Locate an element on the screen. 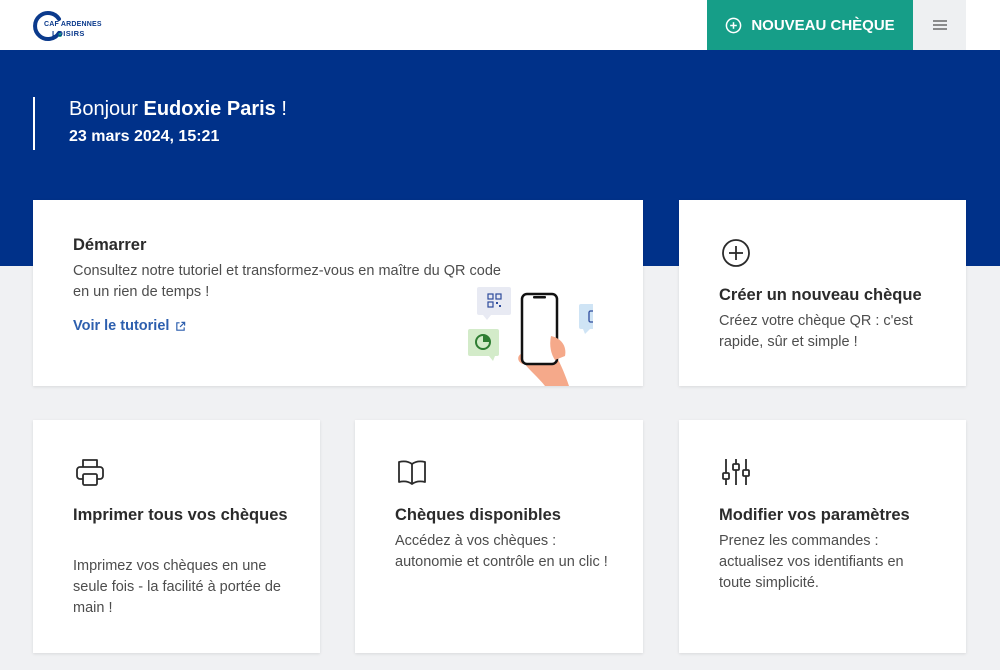  logo-text-top: CAF ARDENNES is located at coordinates (73, 24).